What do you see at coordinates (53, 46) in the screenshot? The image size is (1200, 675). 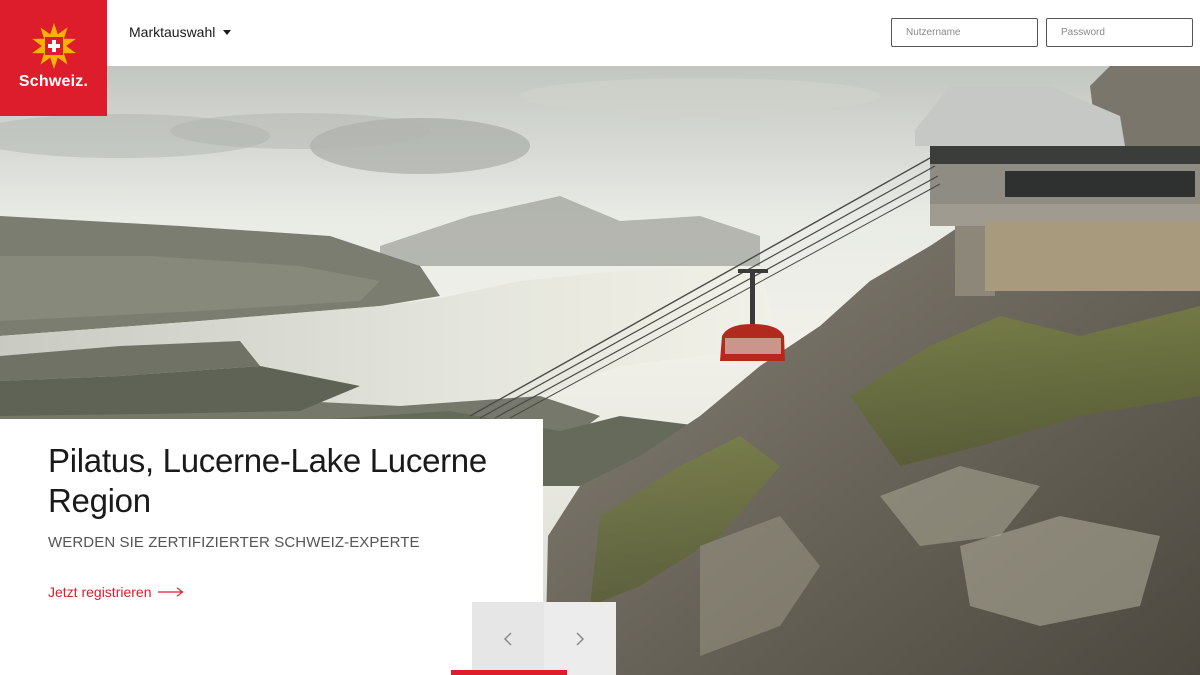 I see `edelweiss-swiss-cross-icon` at bounding box center [53, 46].